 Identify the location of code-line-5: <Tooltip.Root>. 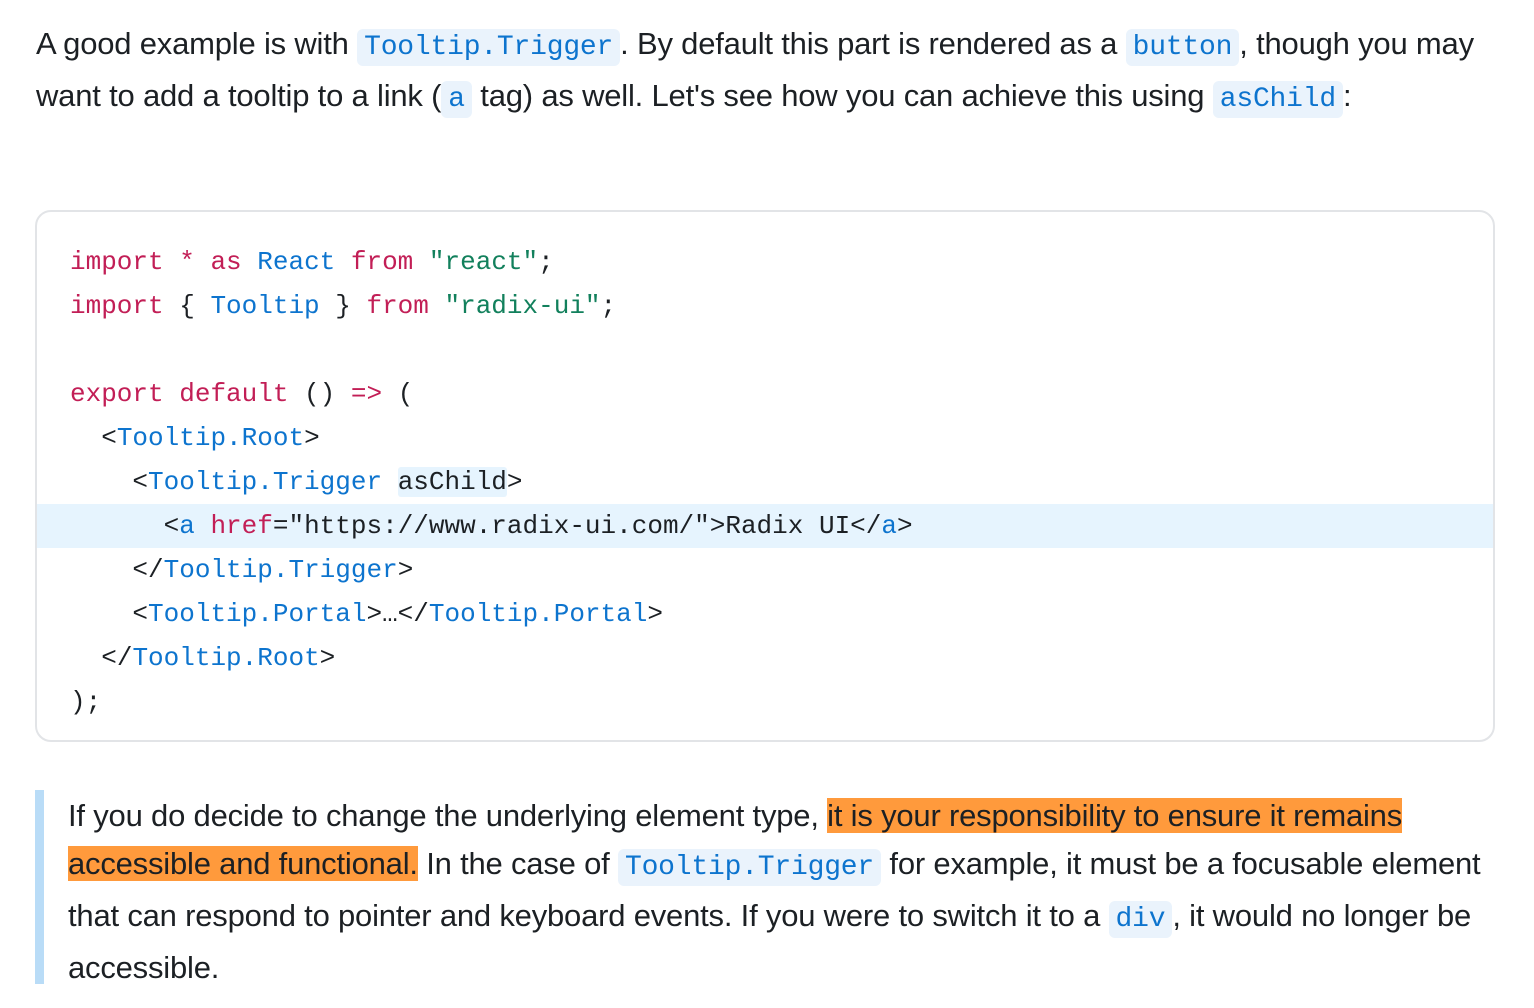
(765, 438).